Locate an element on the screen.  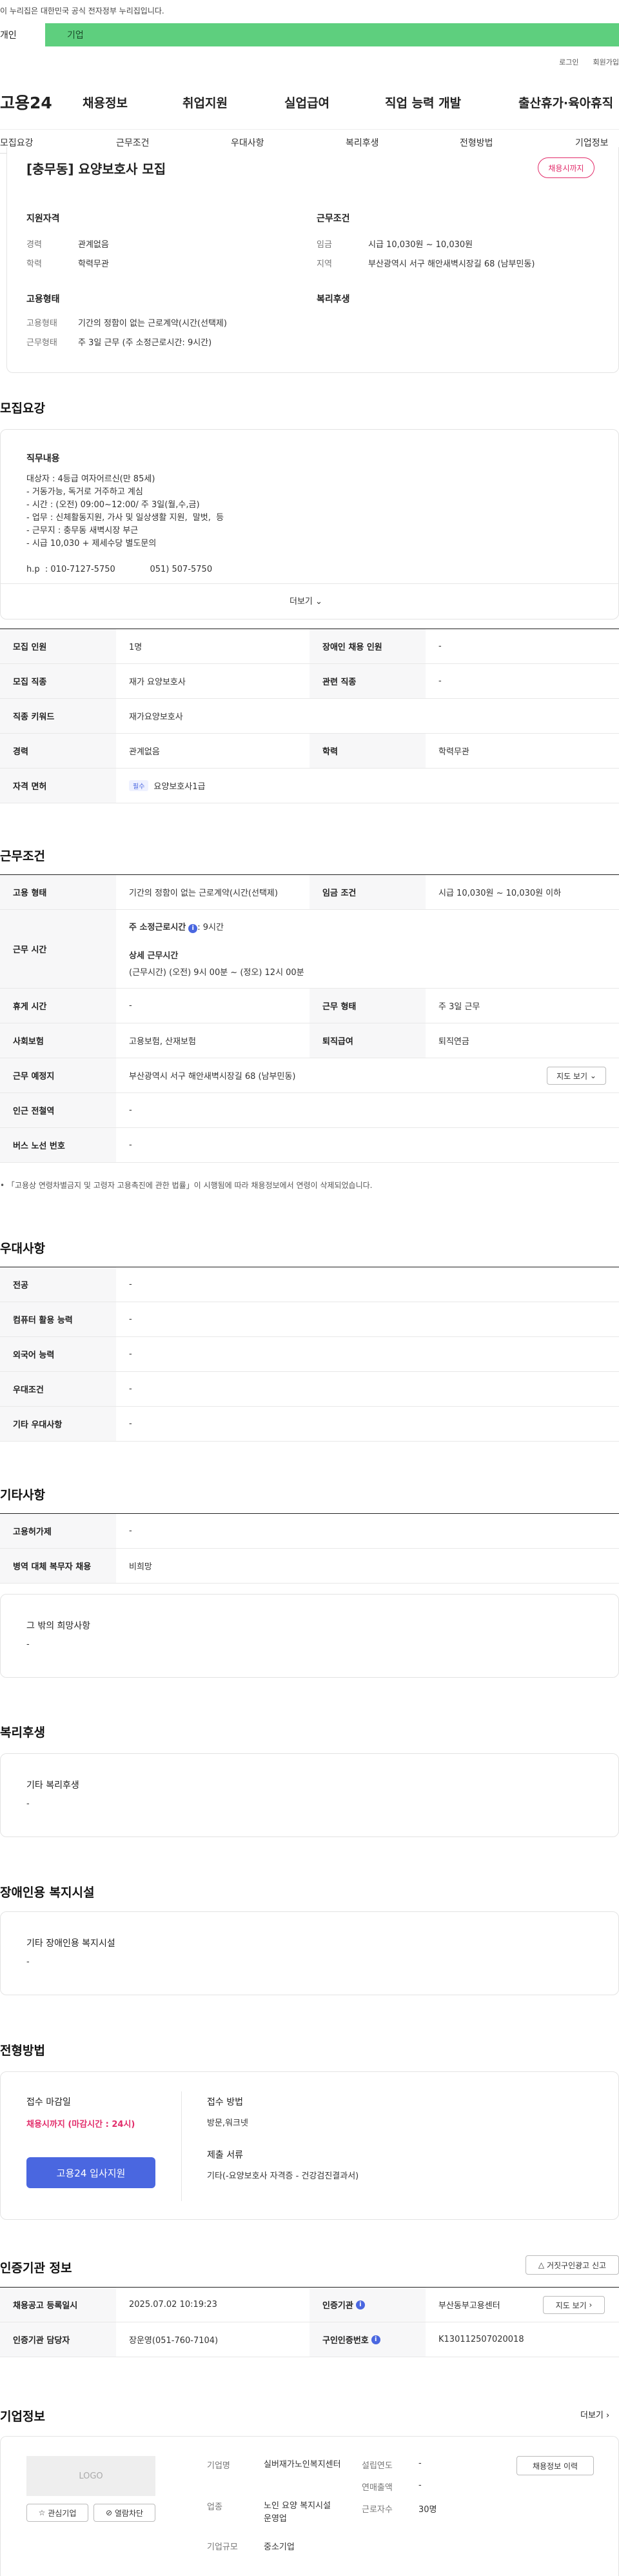
block-icon: ⊘ is located at coordinates (109, 2512).